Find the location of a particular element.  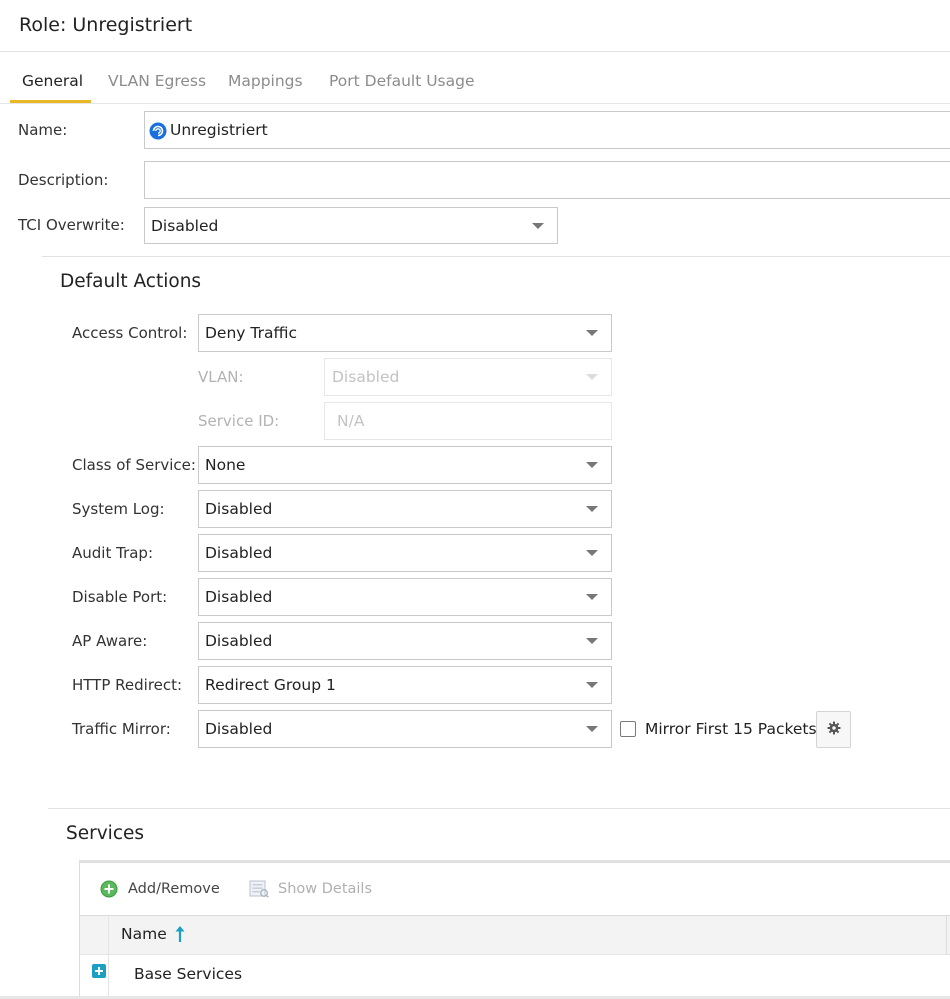

show-details-button: Show Details is located at coordinates (310, 889).